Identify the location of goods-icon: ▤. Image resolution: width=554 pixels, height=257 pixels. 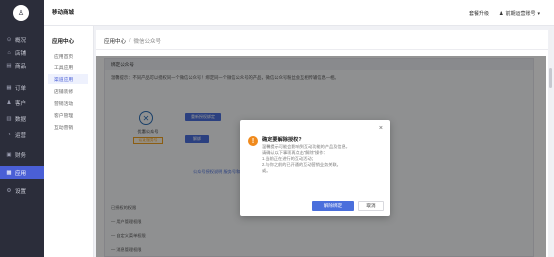
(9, 65).